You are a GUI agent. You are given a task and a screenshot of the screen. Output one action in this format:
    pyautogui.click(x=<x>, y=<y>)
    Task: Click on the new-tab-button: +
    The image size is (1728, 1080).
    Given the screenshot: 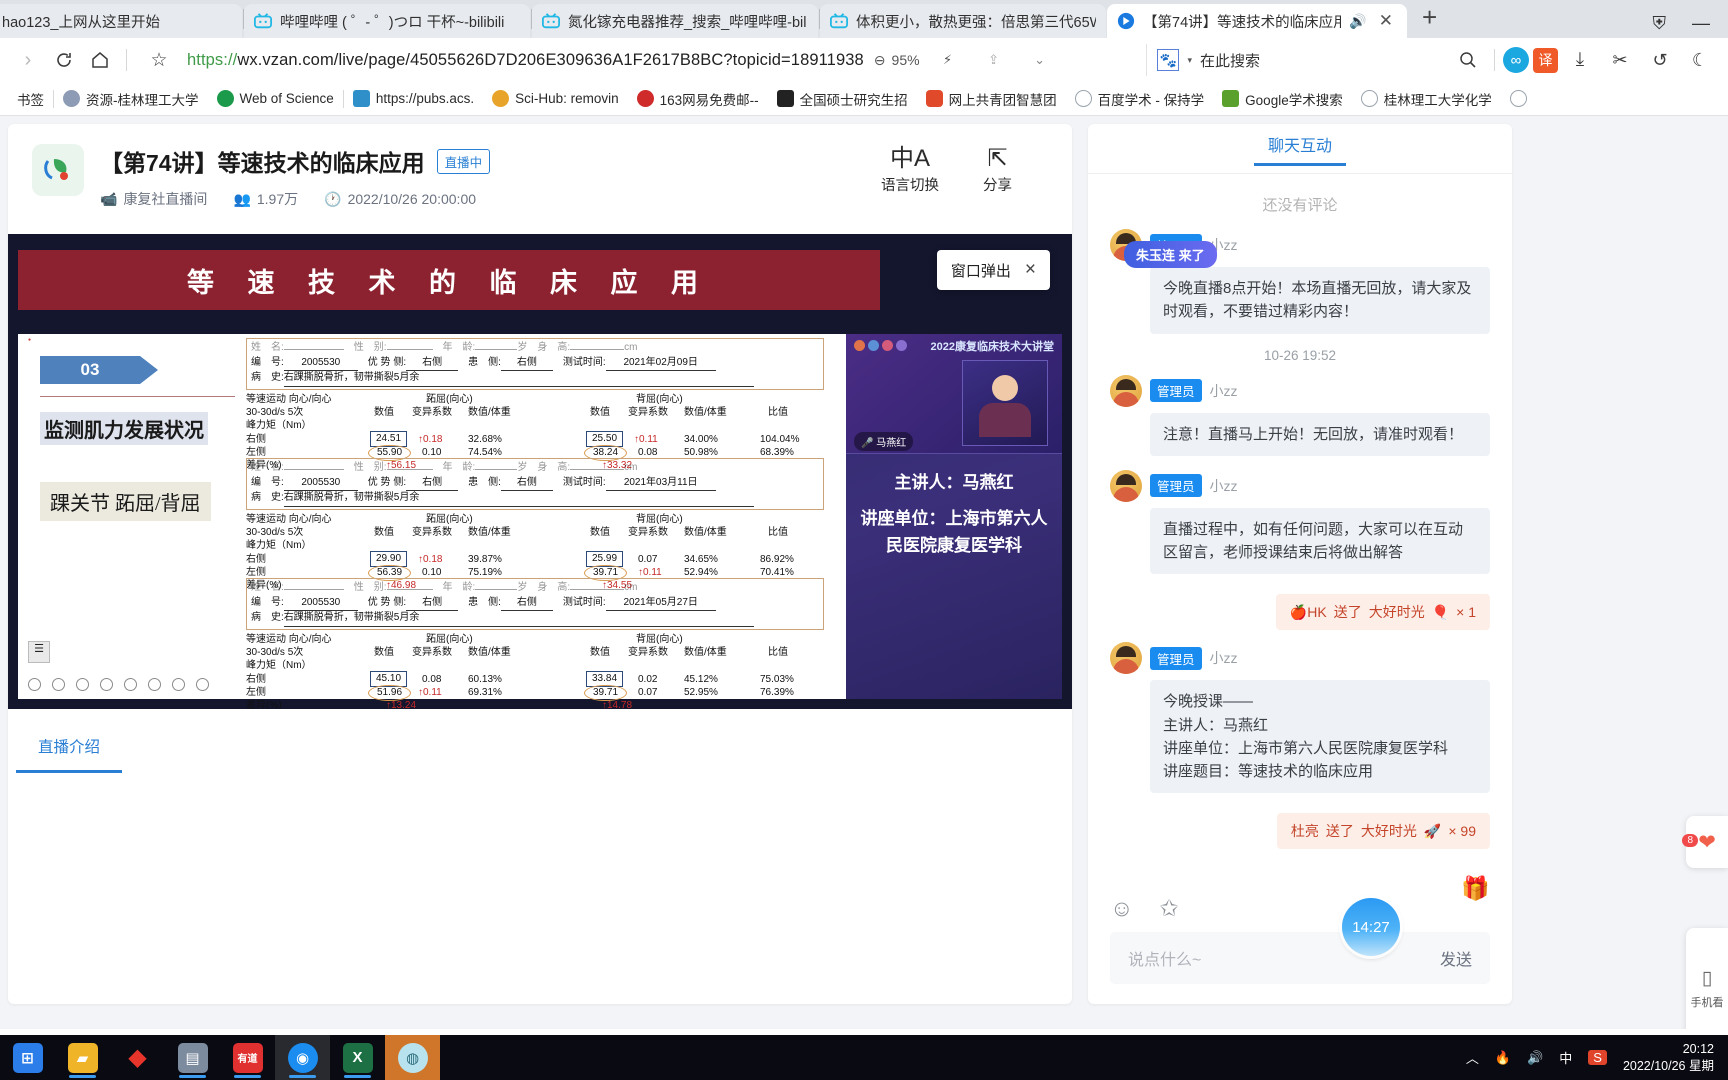 What is the action you would take?
    pyautogui.click(x=1429, y=19)
    